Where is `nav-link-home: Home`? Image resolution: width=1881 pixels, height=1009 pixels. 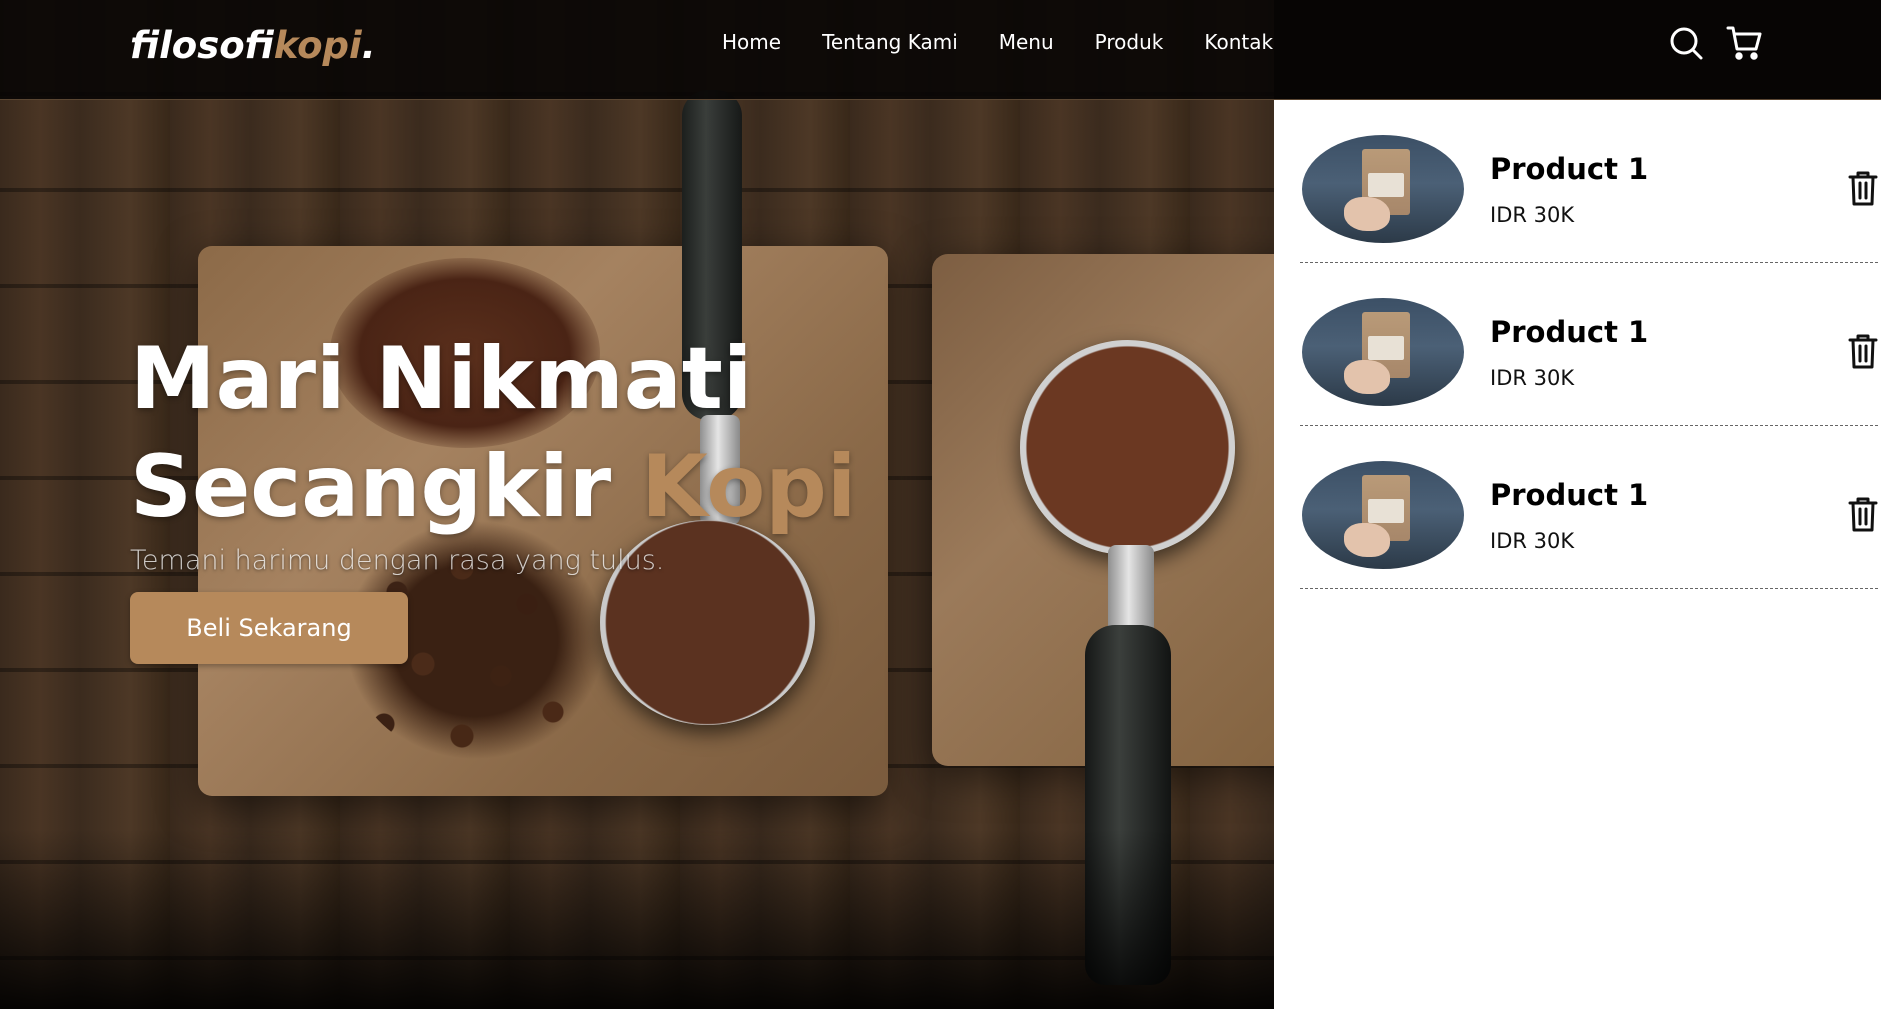 nav-link-home: Home is located at coordinates (751, 42).